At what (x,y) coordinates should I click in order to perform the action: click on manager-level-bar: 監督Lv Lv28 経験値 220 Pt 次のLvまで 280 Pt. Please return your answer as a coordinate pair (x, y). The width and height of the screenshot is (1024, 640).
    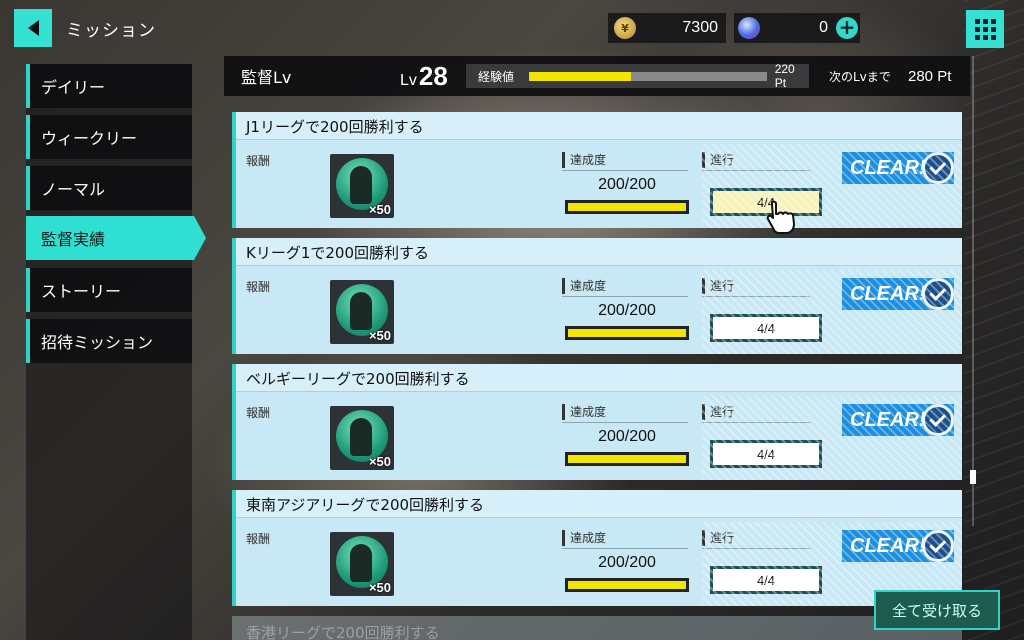
    Looking at the image, I should click on (597, 76).